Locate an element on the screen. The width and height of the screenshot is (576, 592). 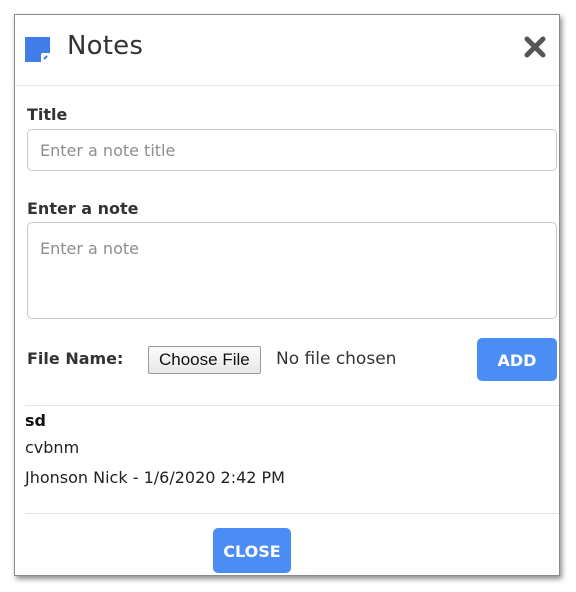
note-title-input is located at coordinates (292, 150).